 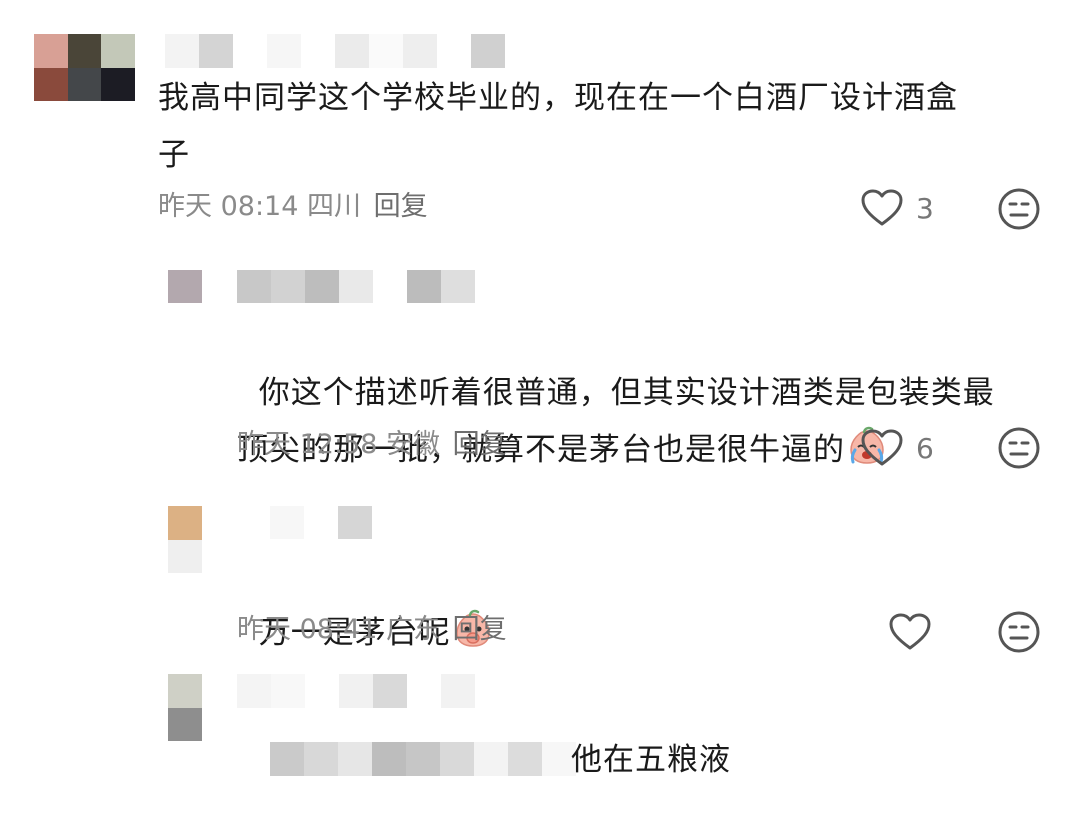 I want to click on comment-text: 我高中同学这个学校毕业的，现在在一个白酒厂设计酒盒 子, so click(x=558, y=126).